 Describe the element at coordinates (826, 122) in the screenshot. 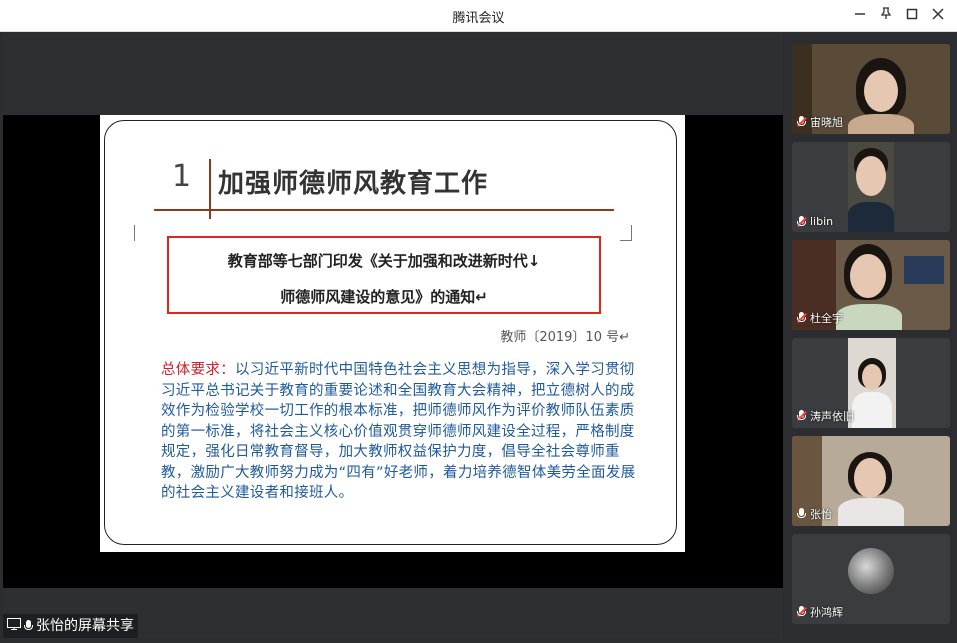

I see `participant-name: 宙晓旭` at that location.